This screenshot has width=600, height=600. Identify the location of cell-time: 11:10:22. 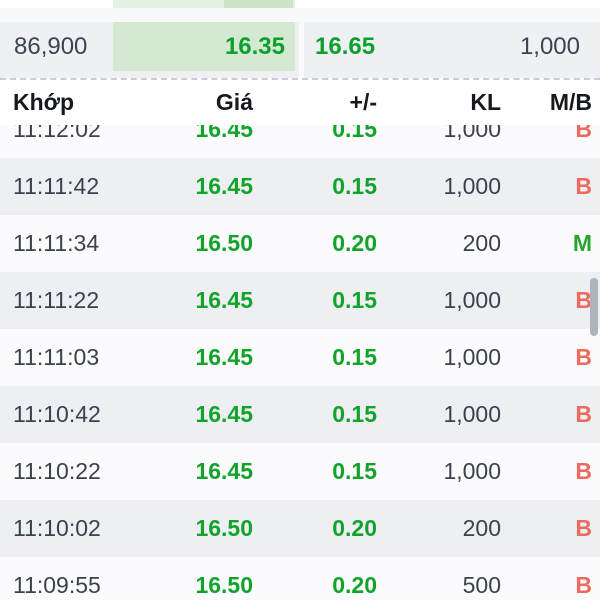
(57, 471).